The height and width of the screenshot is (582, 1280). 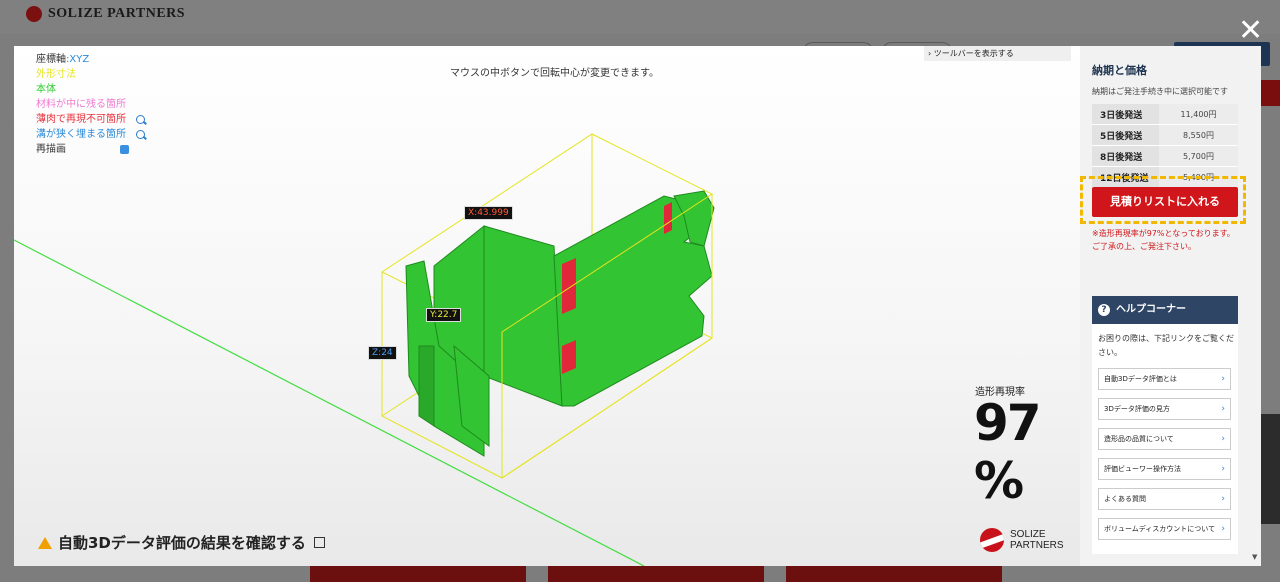 I want to click on help-link: 造形品の品質について ›, so click(x=1164, y=439).